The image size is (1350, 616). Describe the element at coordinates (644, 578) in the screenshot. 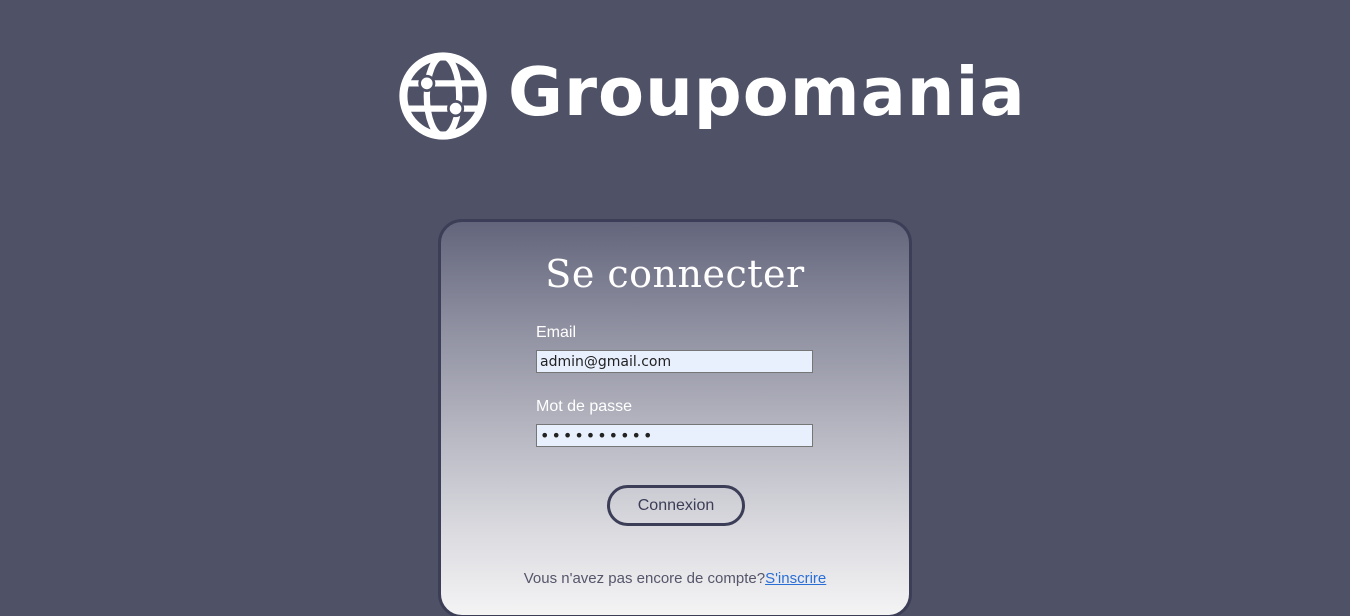

I see `signup-prompt: Vous n'avez pas encore de compte?` at that location.